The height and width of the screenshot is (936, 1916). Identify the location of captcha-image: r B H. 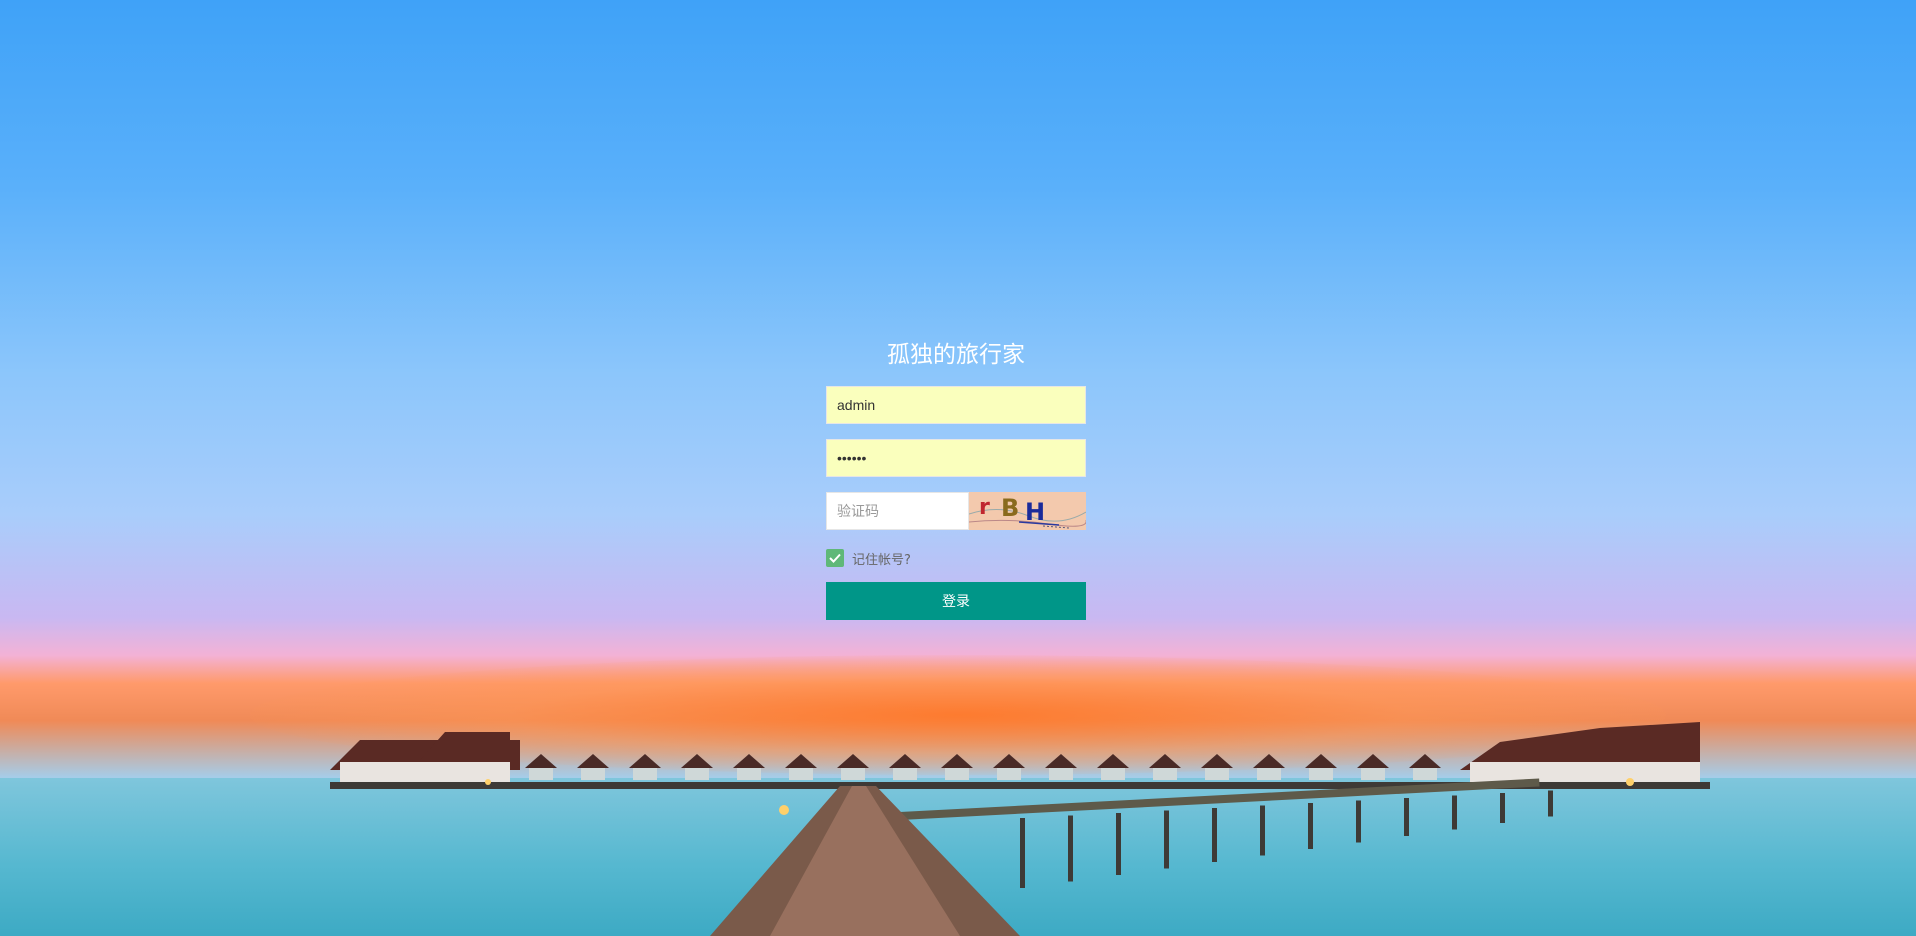
(1027, 511).